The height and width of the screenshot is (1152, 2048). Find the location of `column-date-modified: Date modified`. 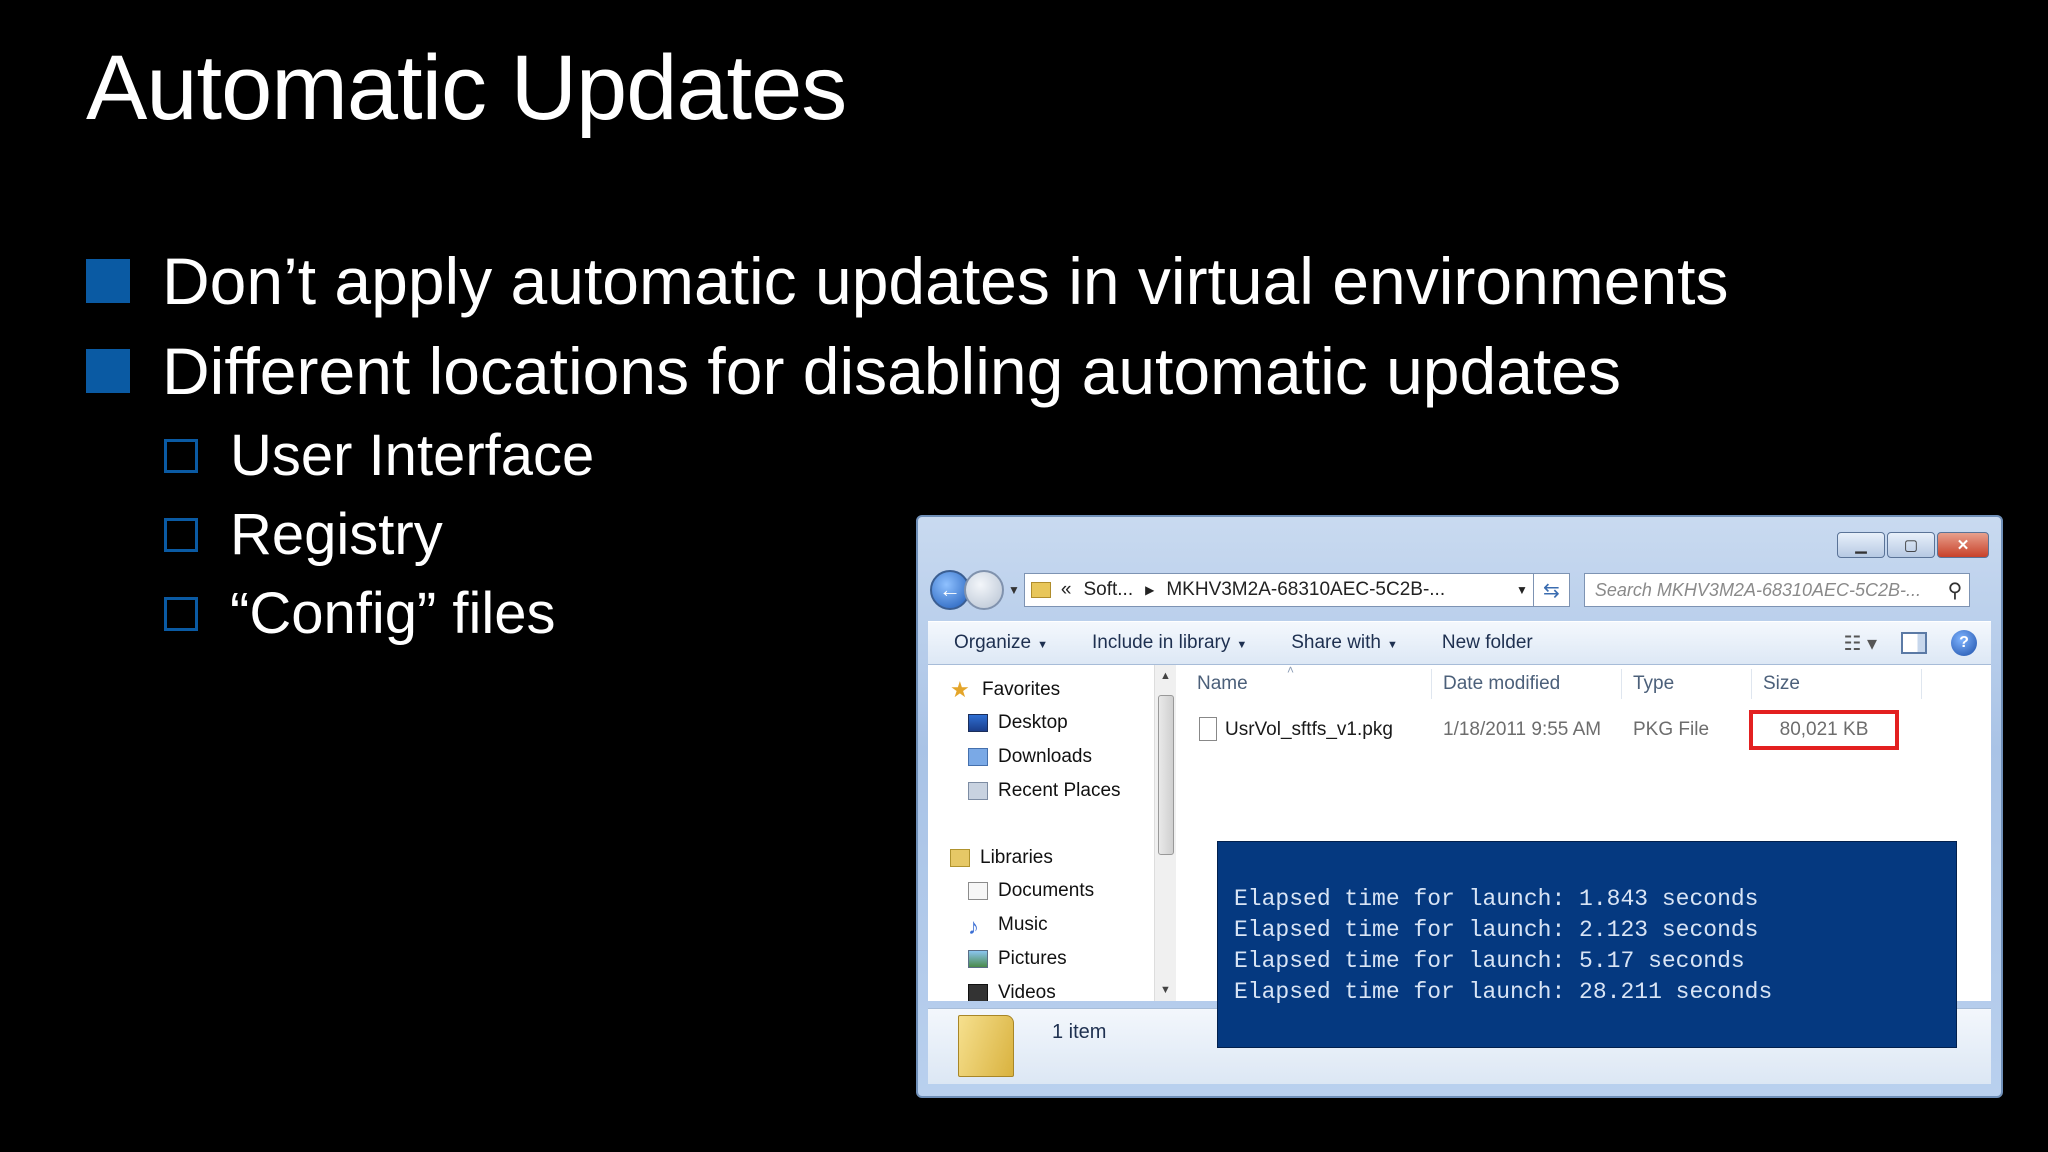

column-date-modified: Date modified is located at coordinates (1501, 684).